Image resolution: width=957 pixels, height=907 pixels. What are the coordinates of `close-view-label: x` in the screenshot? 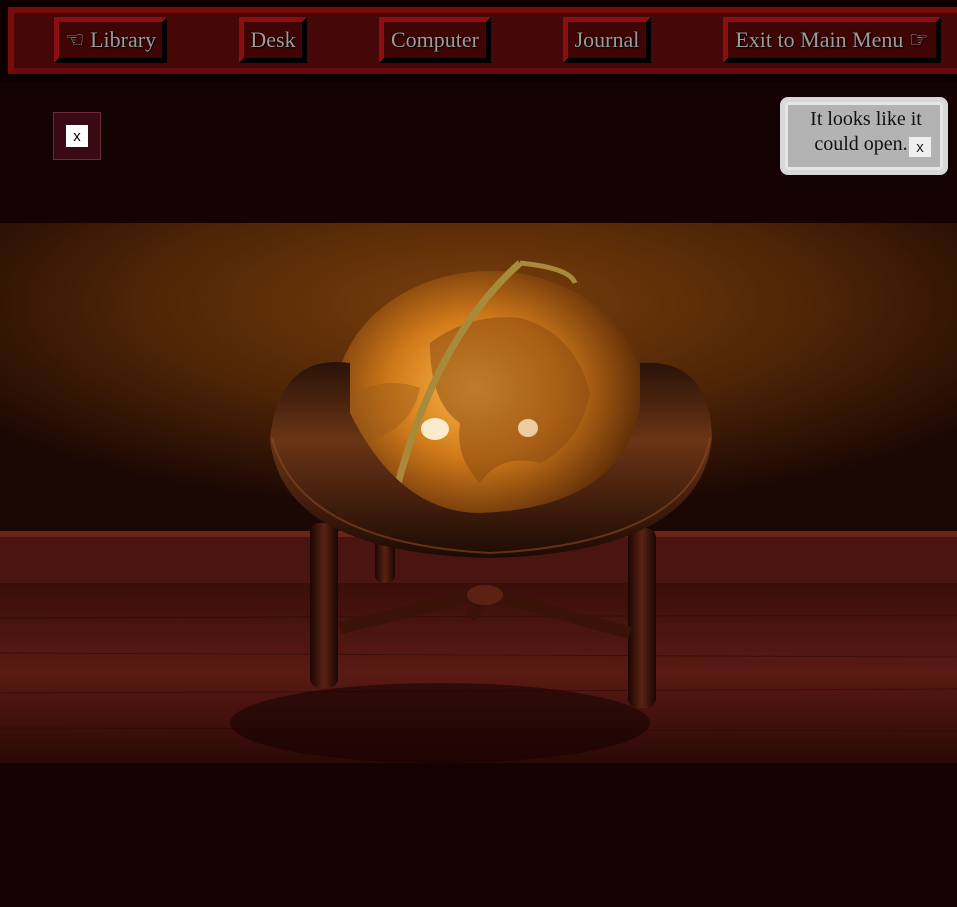 It's located at (77, 136).